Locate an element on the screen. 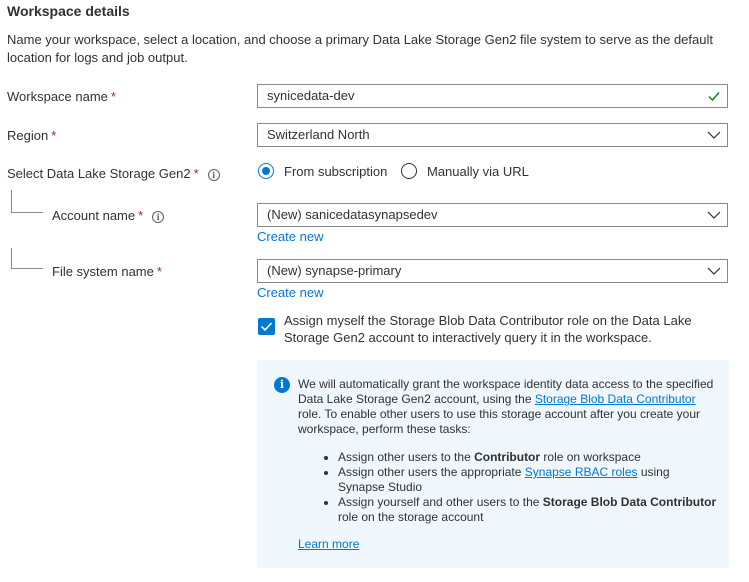  list-item-text: Assign other users the appropriate is located at coordinates (431, 472).